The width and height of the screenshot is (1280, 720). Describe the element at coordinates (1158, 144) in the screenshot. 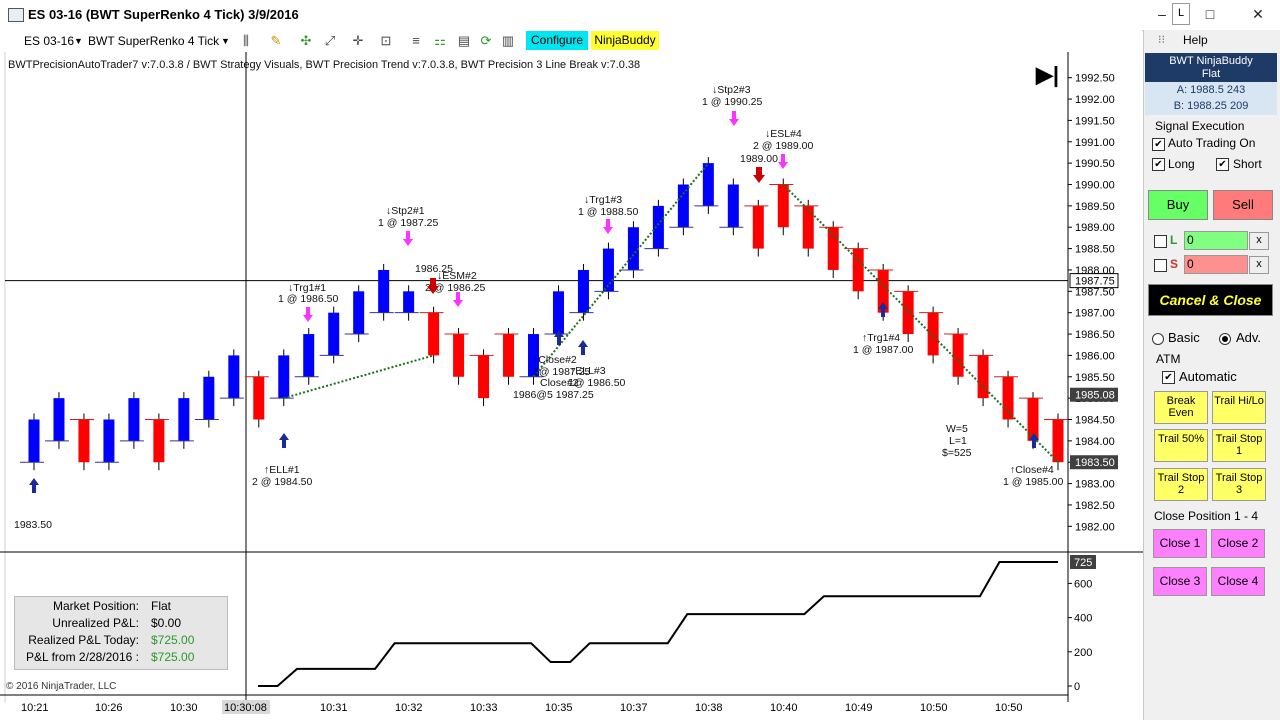

I see `auto-trading-checkbox: ✔` at that location.